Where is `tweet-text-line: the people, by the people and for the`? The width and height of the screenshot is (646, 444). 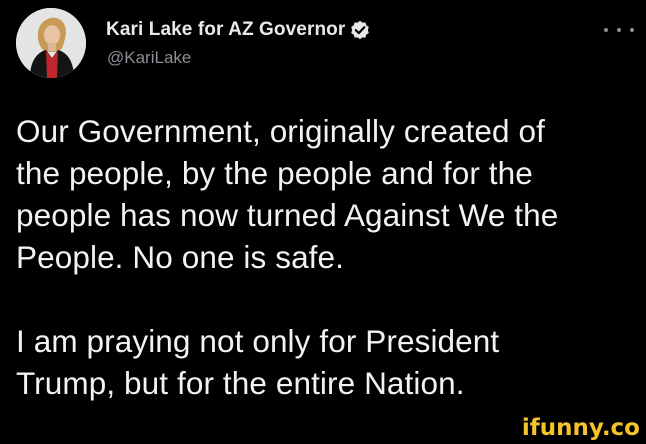
tweet-text-line: the people, by the people and for the is located at coordinates (274, 173).